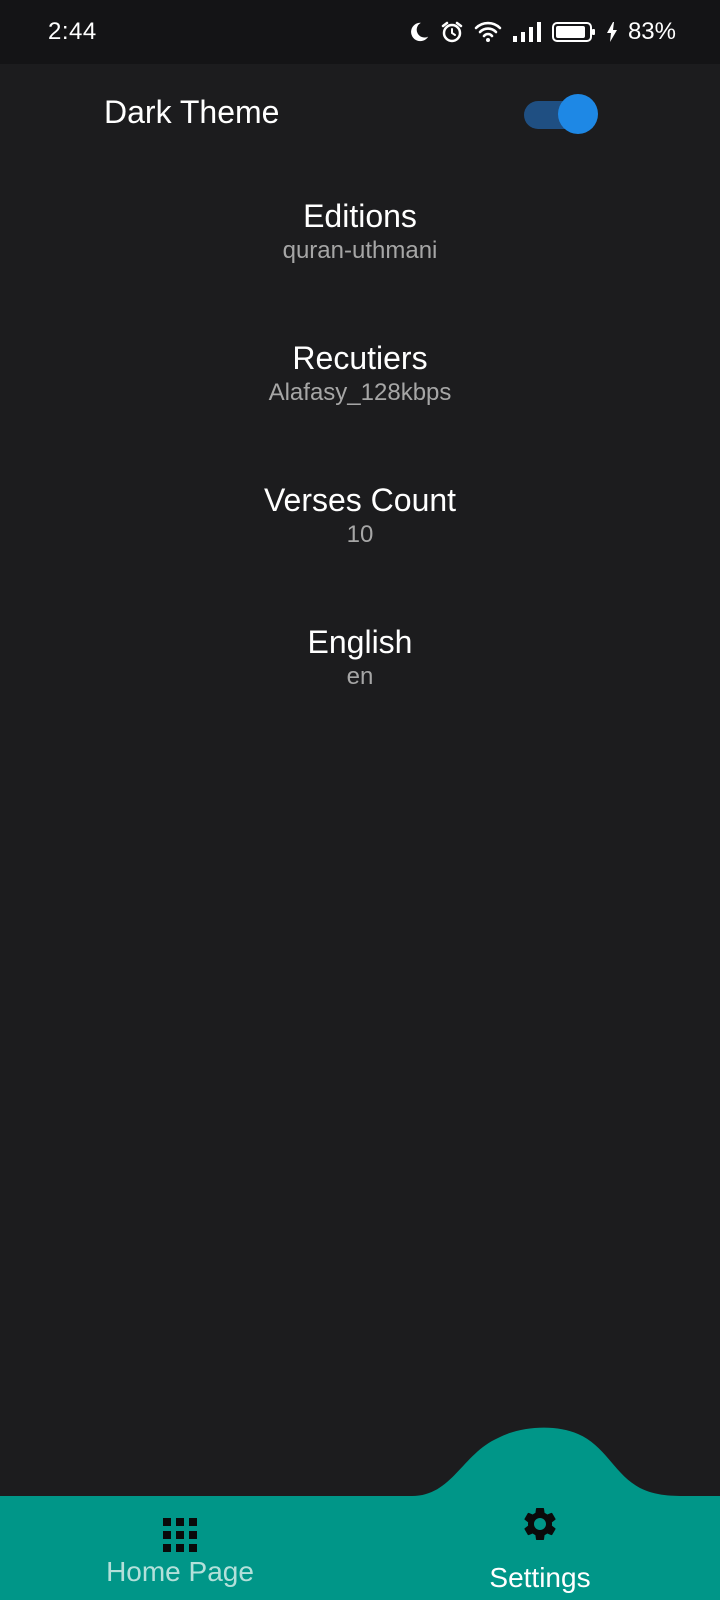  I want to click on nav-home-label: Home Page, so click(180, 1571).